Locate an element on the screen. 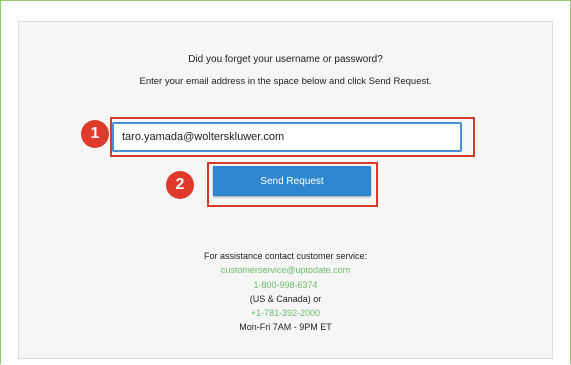 The width and height of the screenshot is (571, 365). support-phone-intl-link: +1-781-392-2000 is located at coordinates (285, 313).